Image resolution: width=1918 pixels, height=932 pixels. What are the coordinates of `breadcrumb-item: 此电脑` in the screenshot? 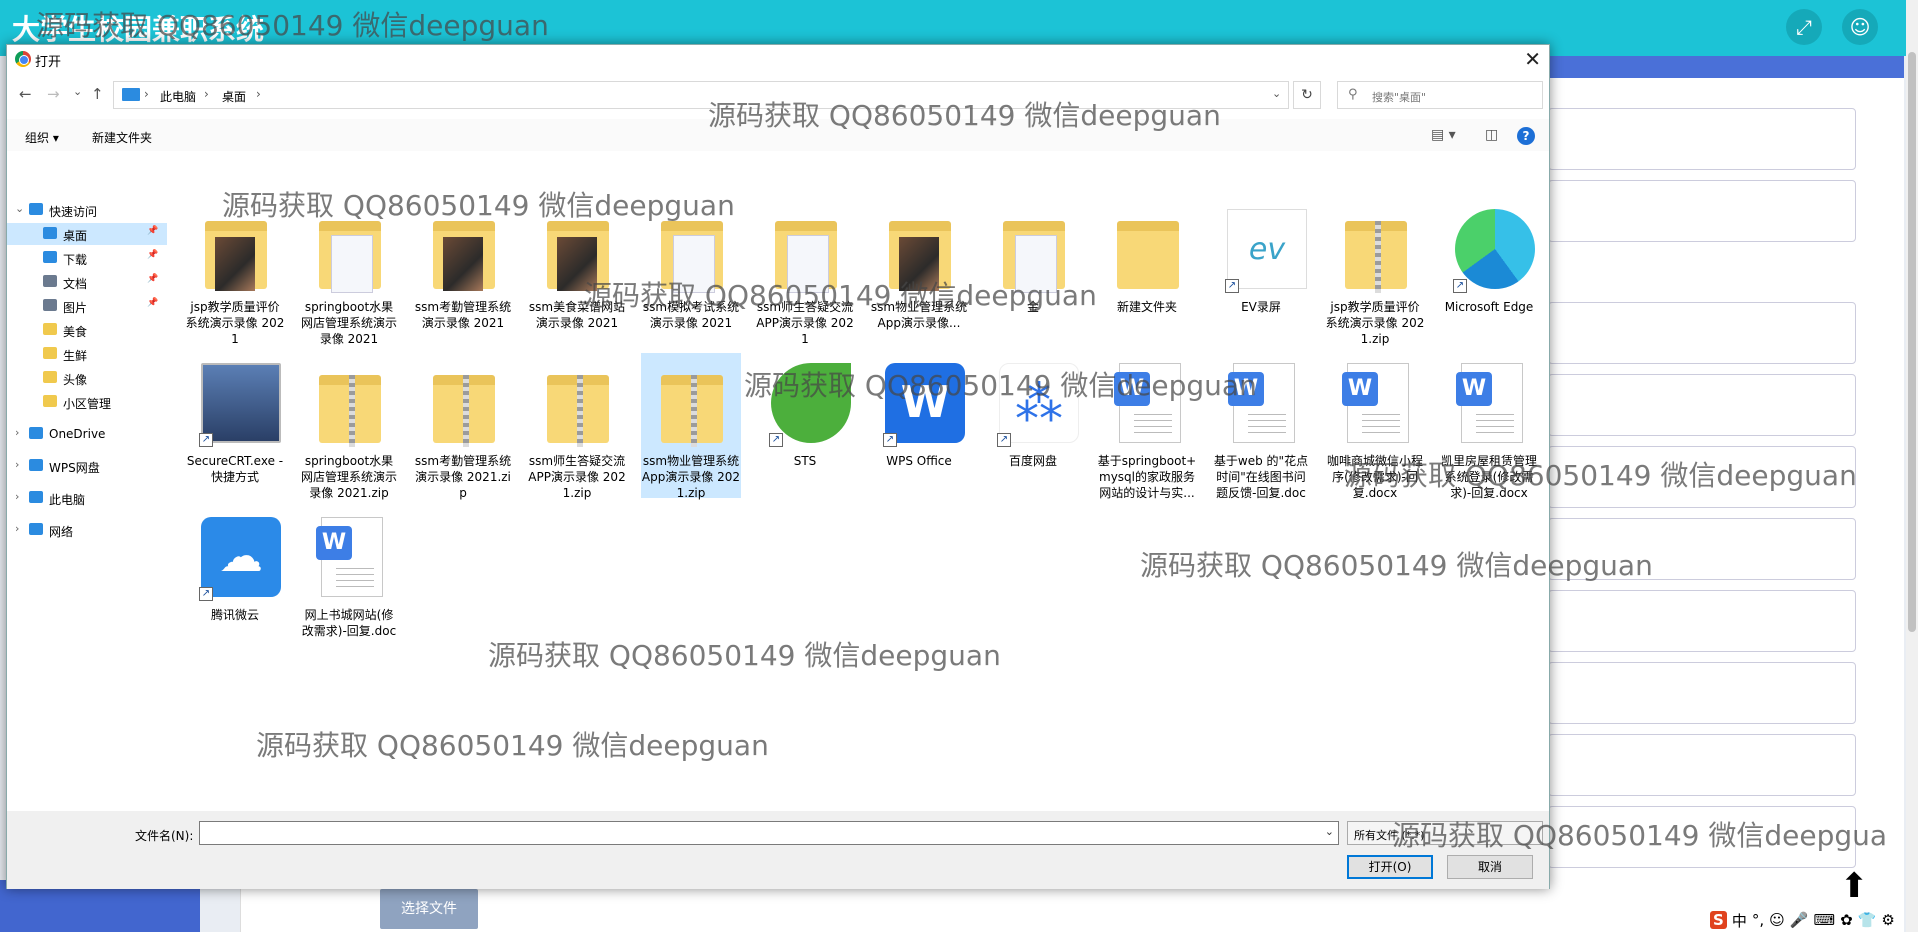 It's located at (178, 96).